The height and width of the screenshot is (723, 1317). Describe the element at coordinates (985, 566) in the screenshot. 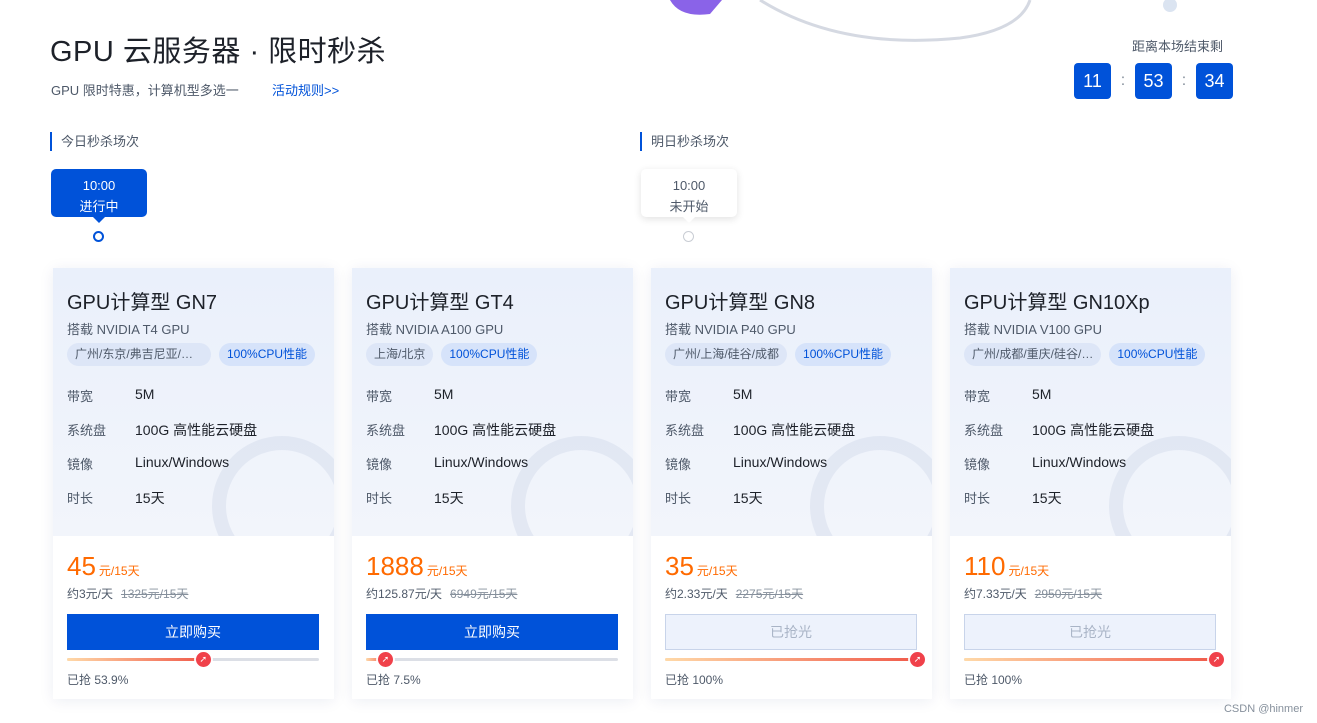

I see `price-value: 110` at that location.